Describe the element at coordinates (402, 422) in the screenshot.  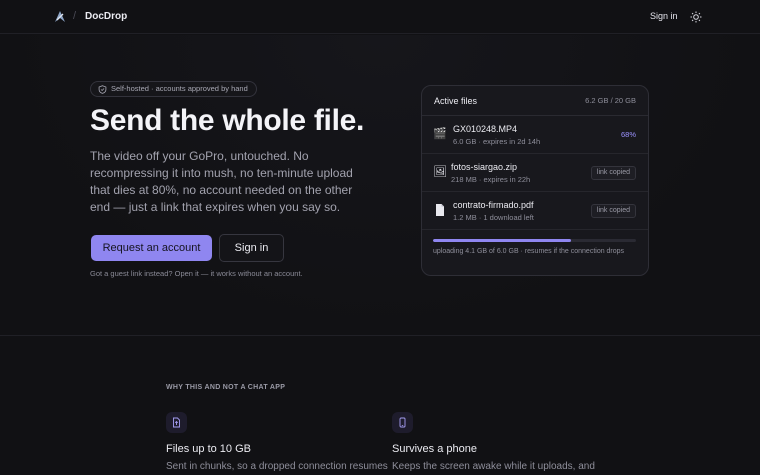
I see `phone-icon` at that location.